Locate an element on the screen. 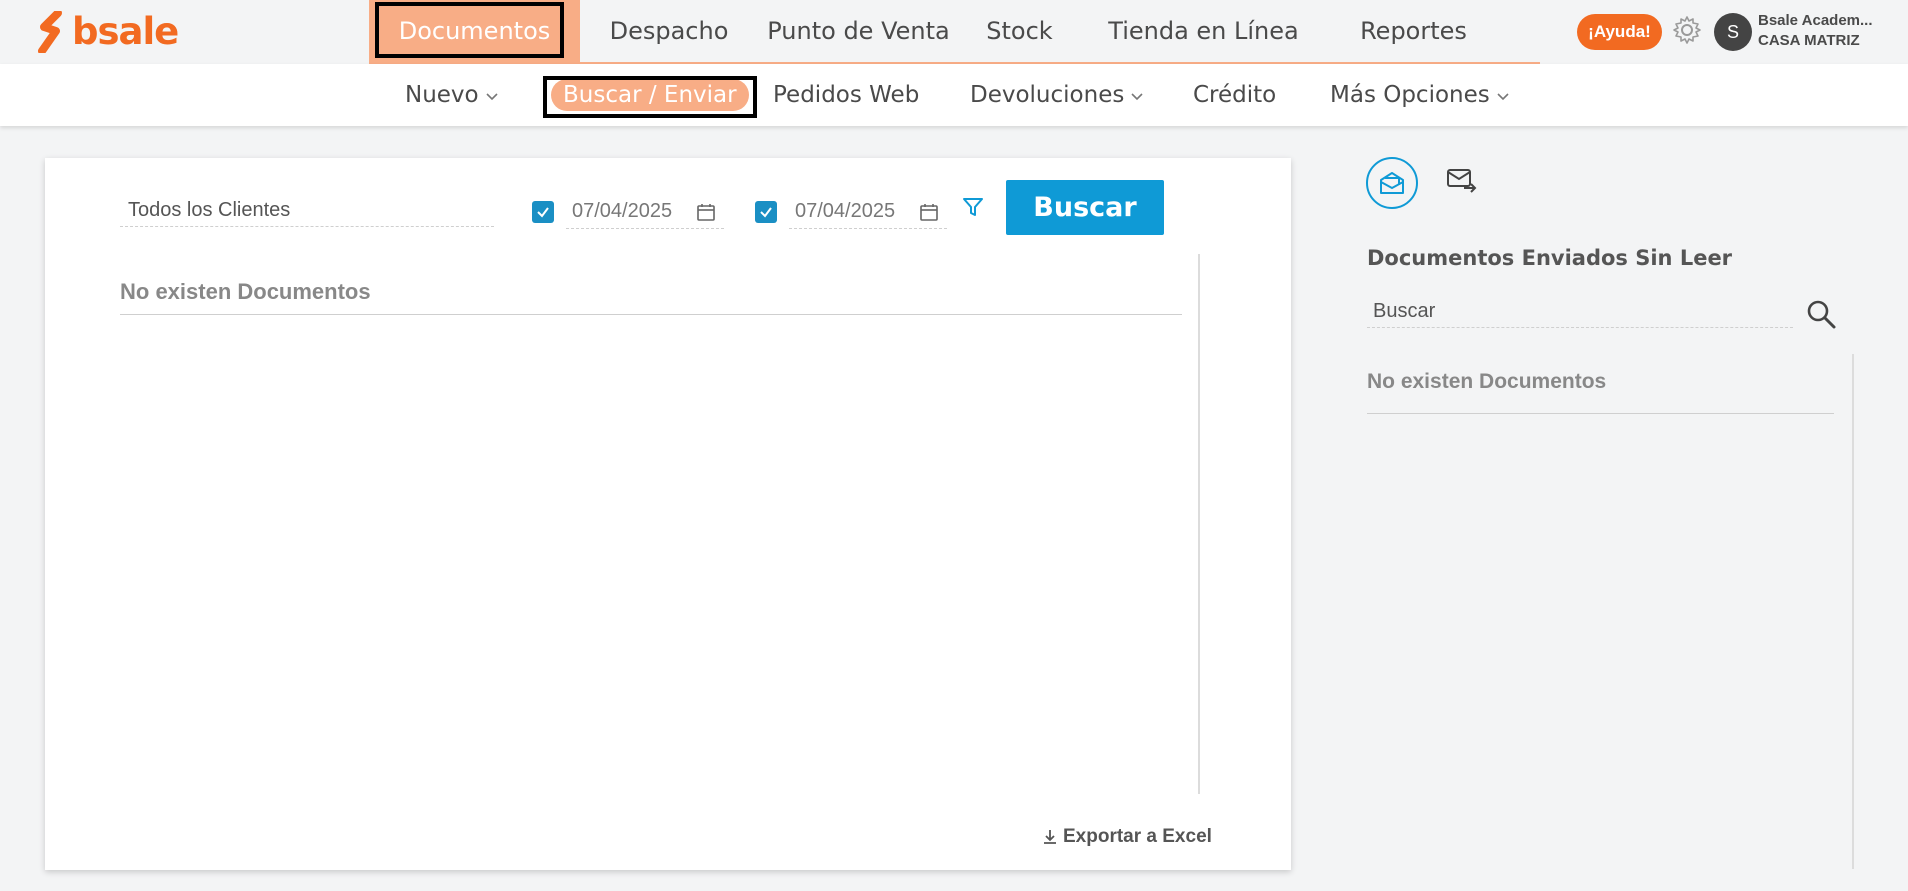  inbox-mail-icon is located at coordinates (1392, 183).